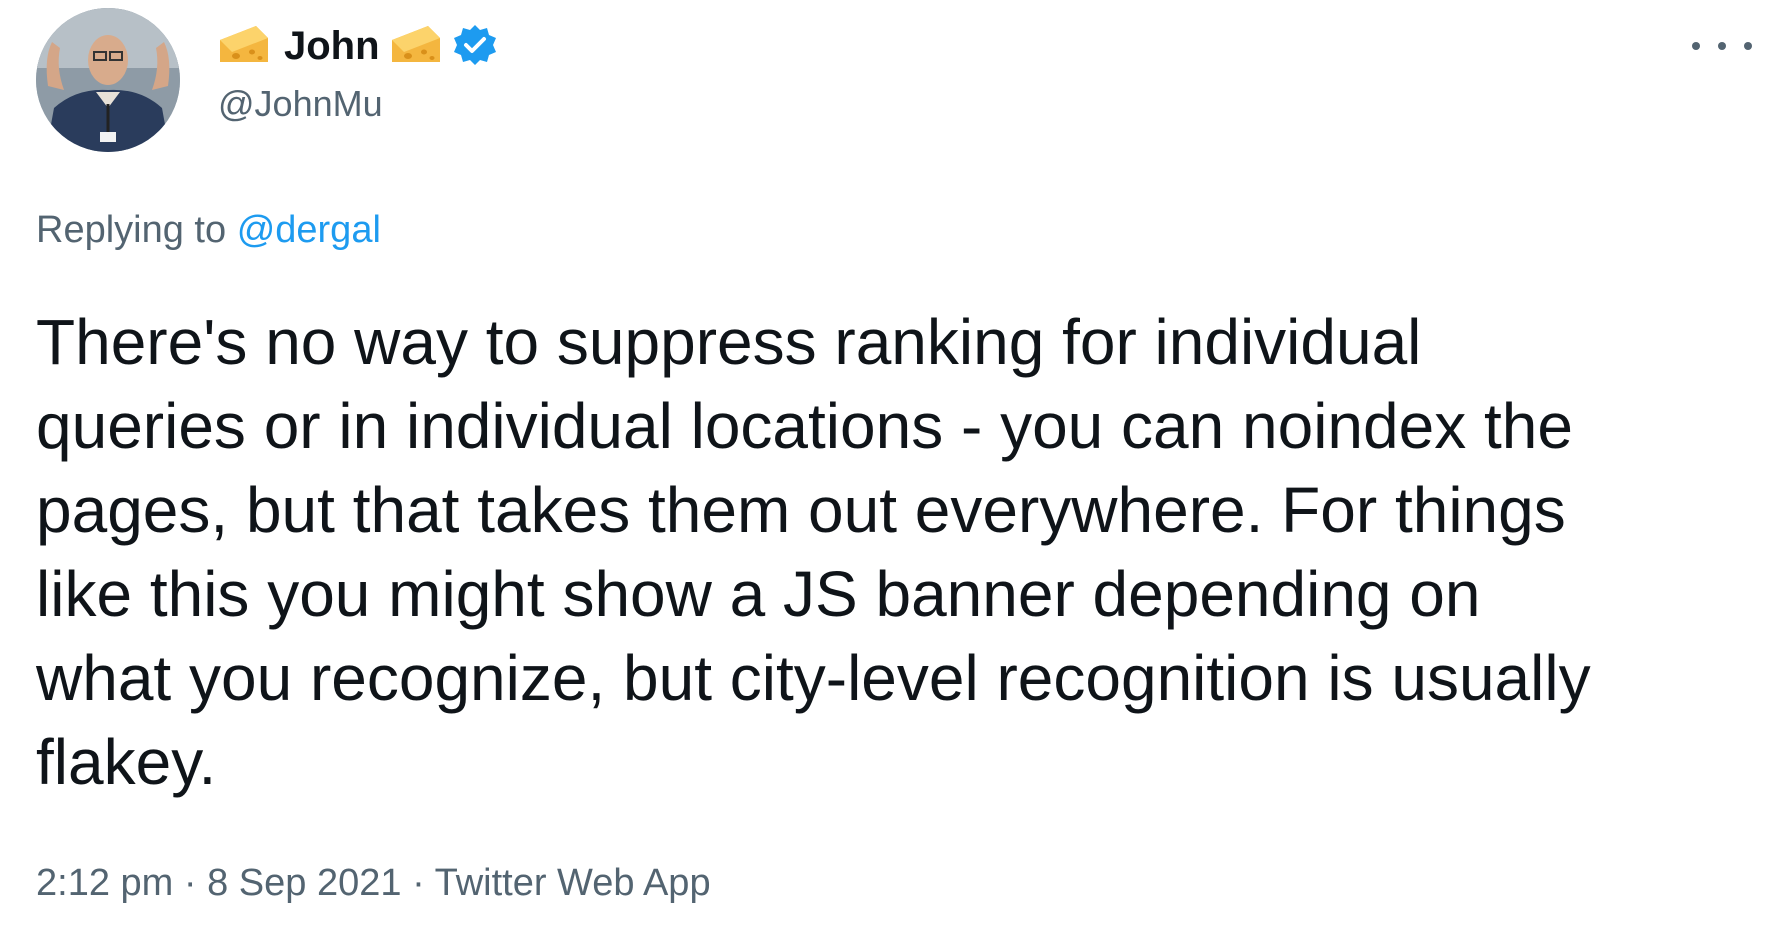 Image resolution: width=1776 pixels, height=944 pixels. Describe the element at coordinates (104, 883) in the screenshot. I see `tweet-time: 2:12 pm` at that location.